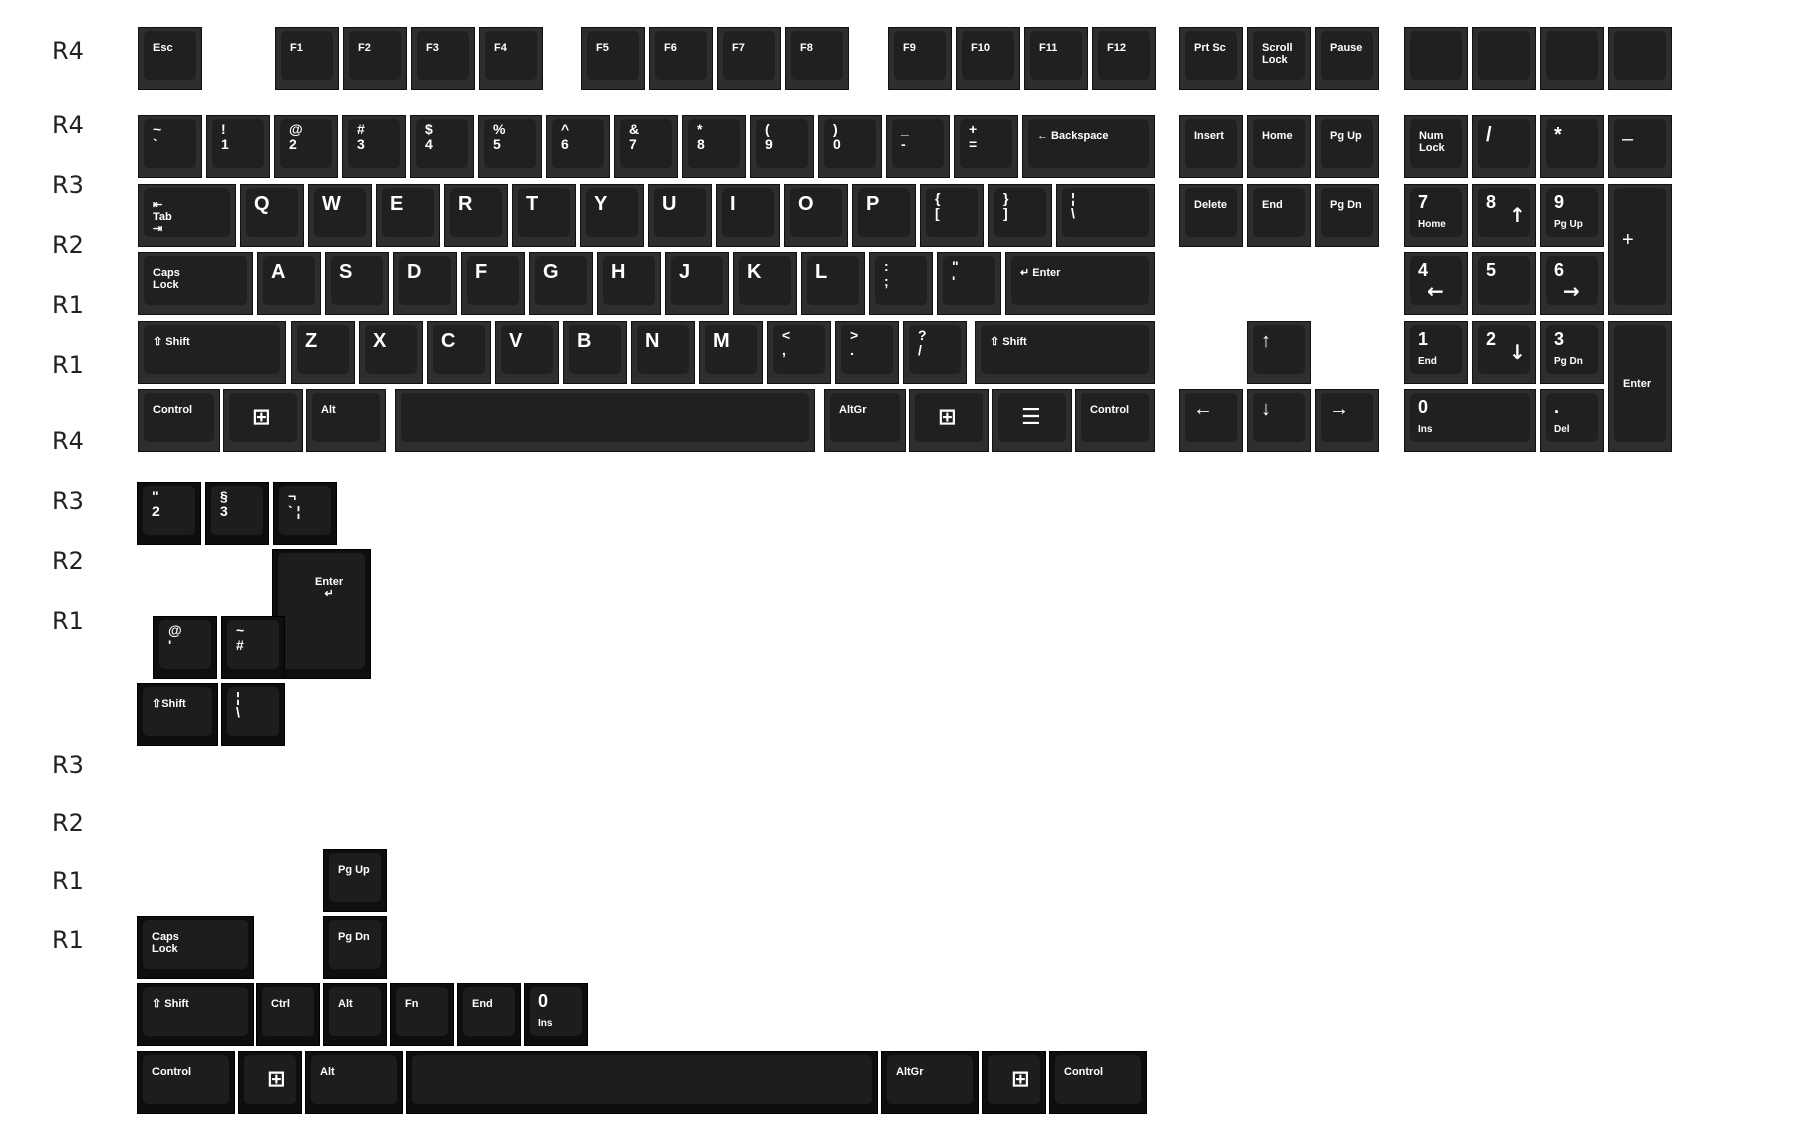 This screenshot has height=1123, width=1800. I want to click on key-k3: # 3, so click(374, 146).